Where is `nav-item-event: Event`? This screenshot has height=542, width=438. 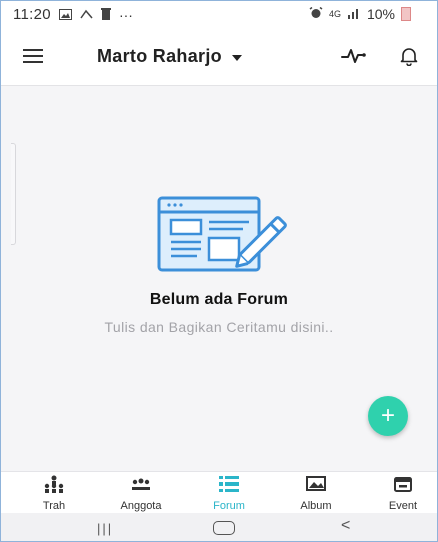
nav-item-event: Event is located at coordinates (402, 493).